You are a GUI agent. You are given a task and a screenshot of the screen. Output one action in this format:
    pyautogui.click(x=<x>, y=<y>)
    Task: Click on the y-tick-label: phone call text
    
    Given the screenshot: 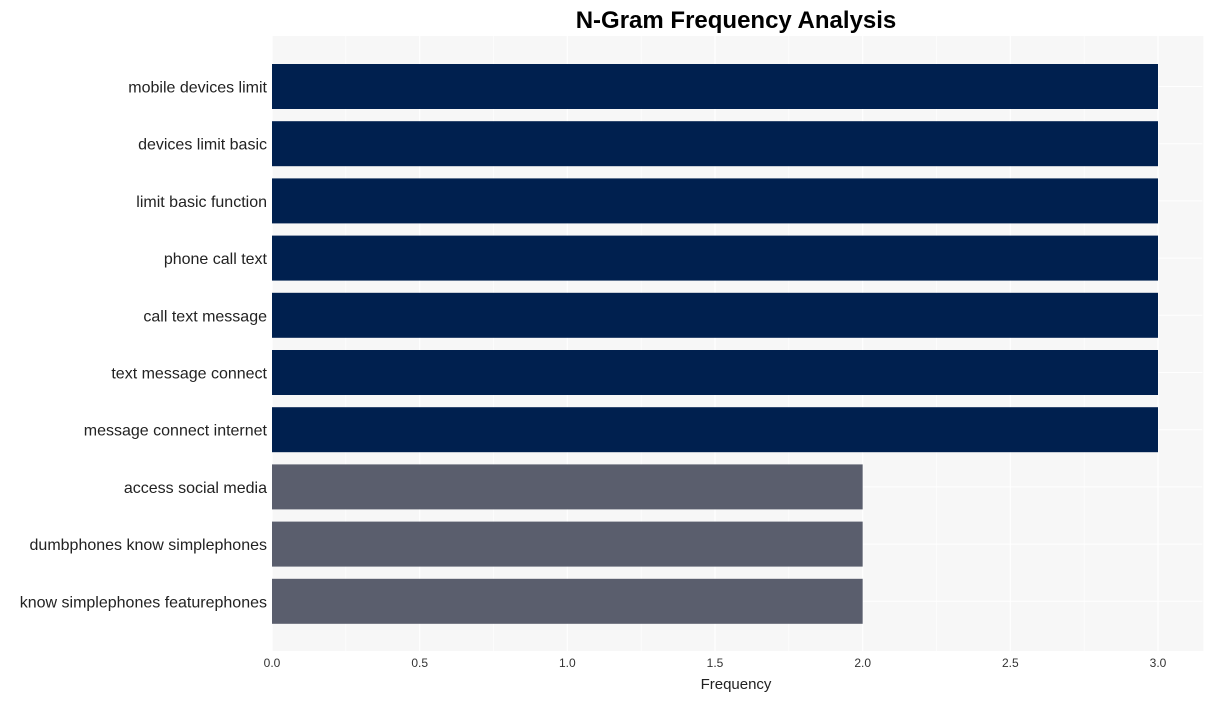 What is the action you would take?
    pyautogui.click(x=216, y=259)
    